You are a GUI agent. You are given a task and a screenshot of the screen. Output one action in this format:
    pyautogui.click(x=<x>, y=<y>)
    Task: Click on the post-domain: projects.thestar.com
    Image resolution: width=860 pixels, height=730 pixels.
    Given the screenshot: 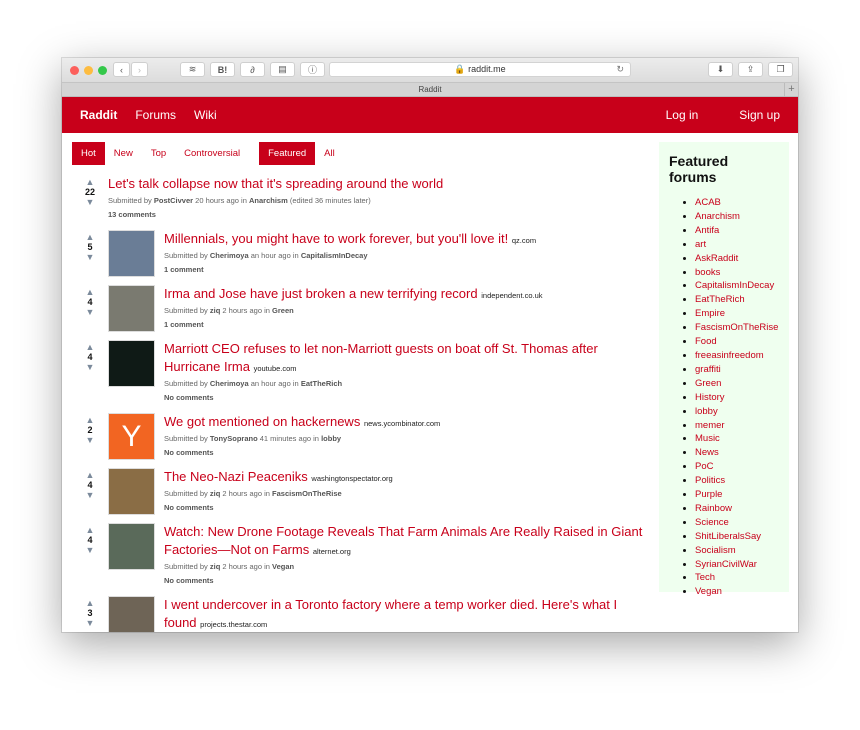 What is the action you would take?
    pyautogui.click(x=233, y=624)
    